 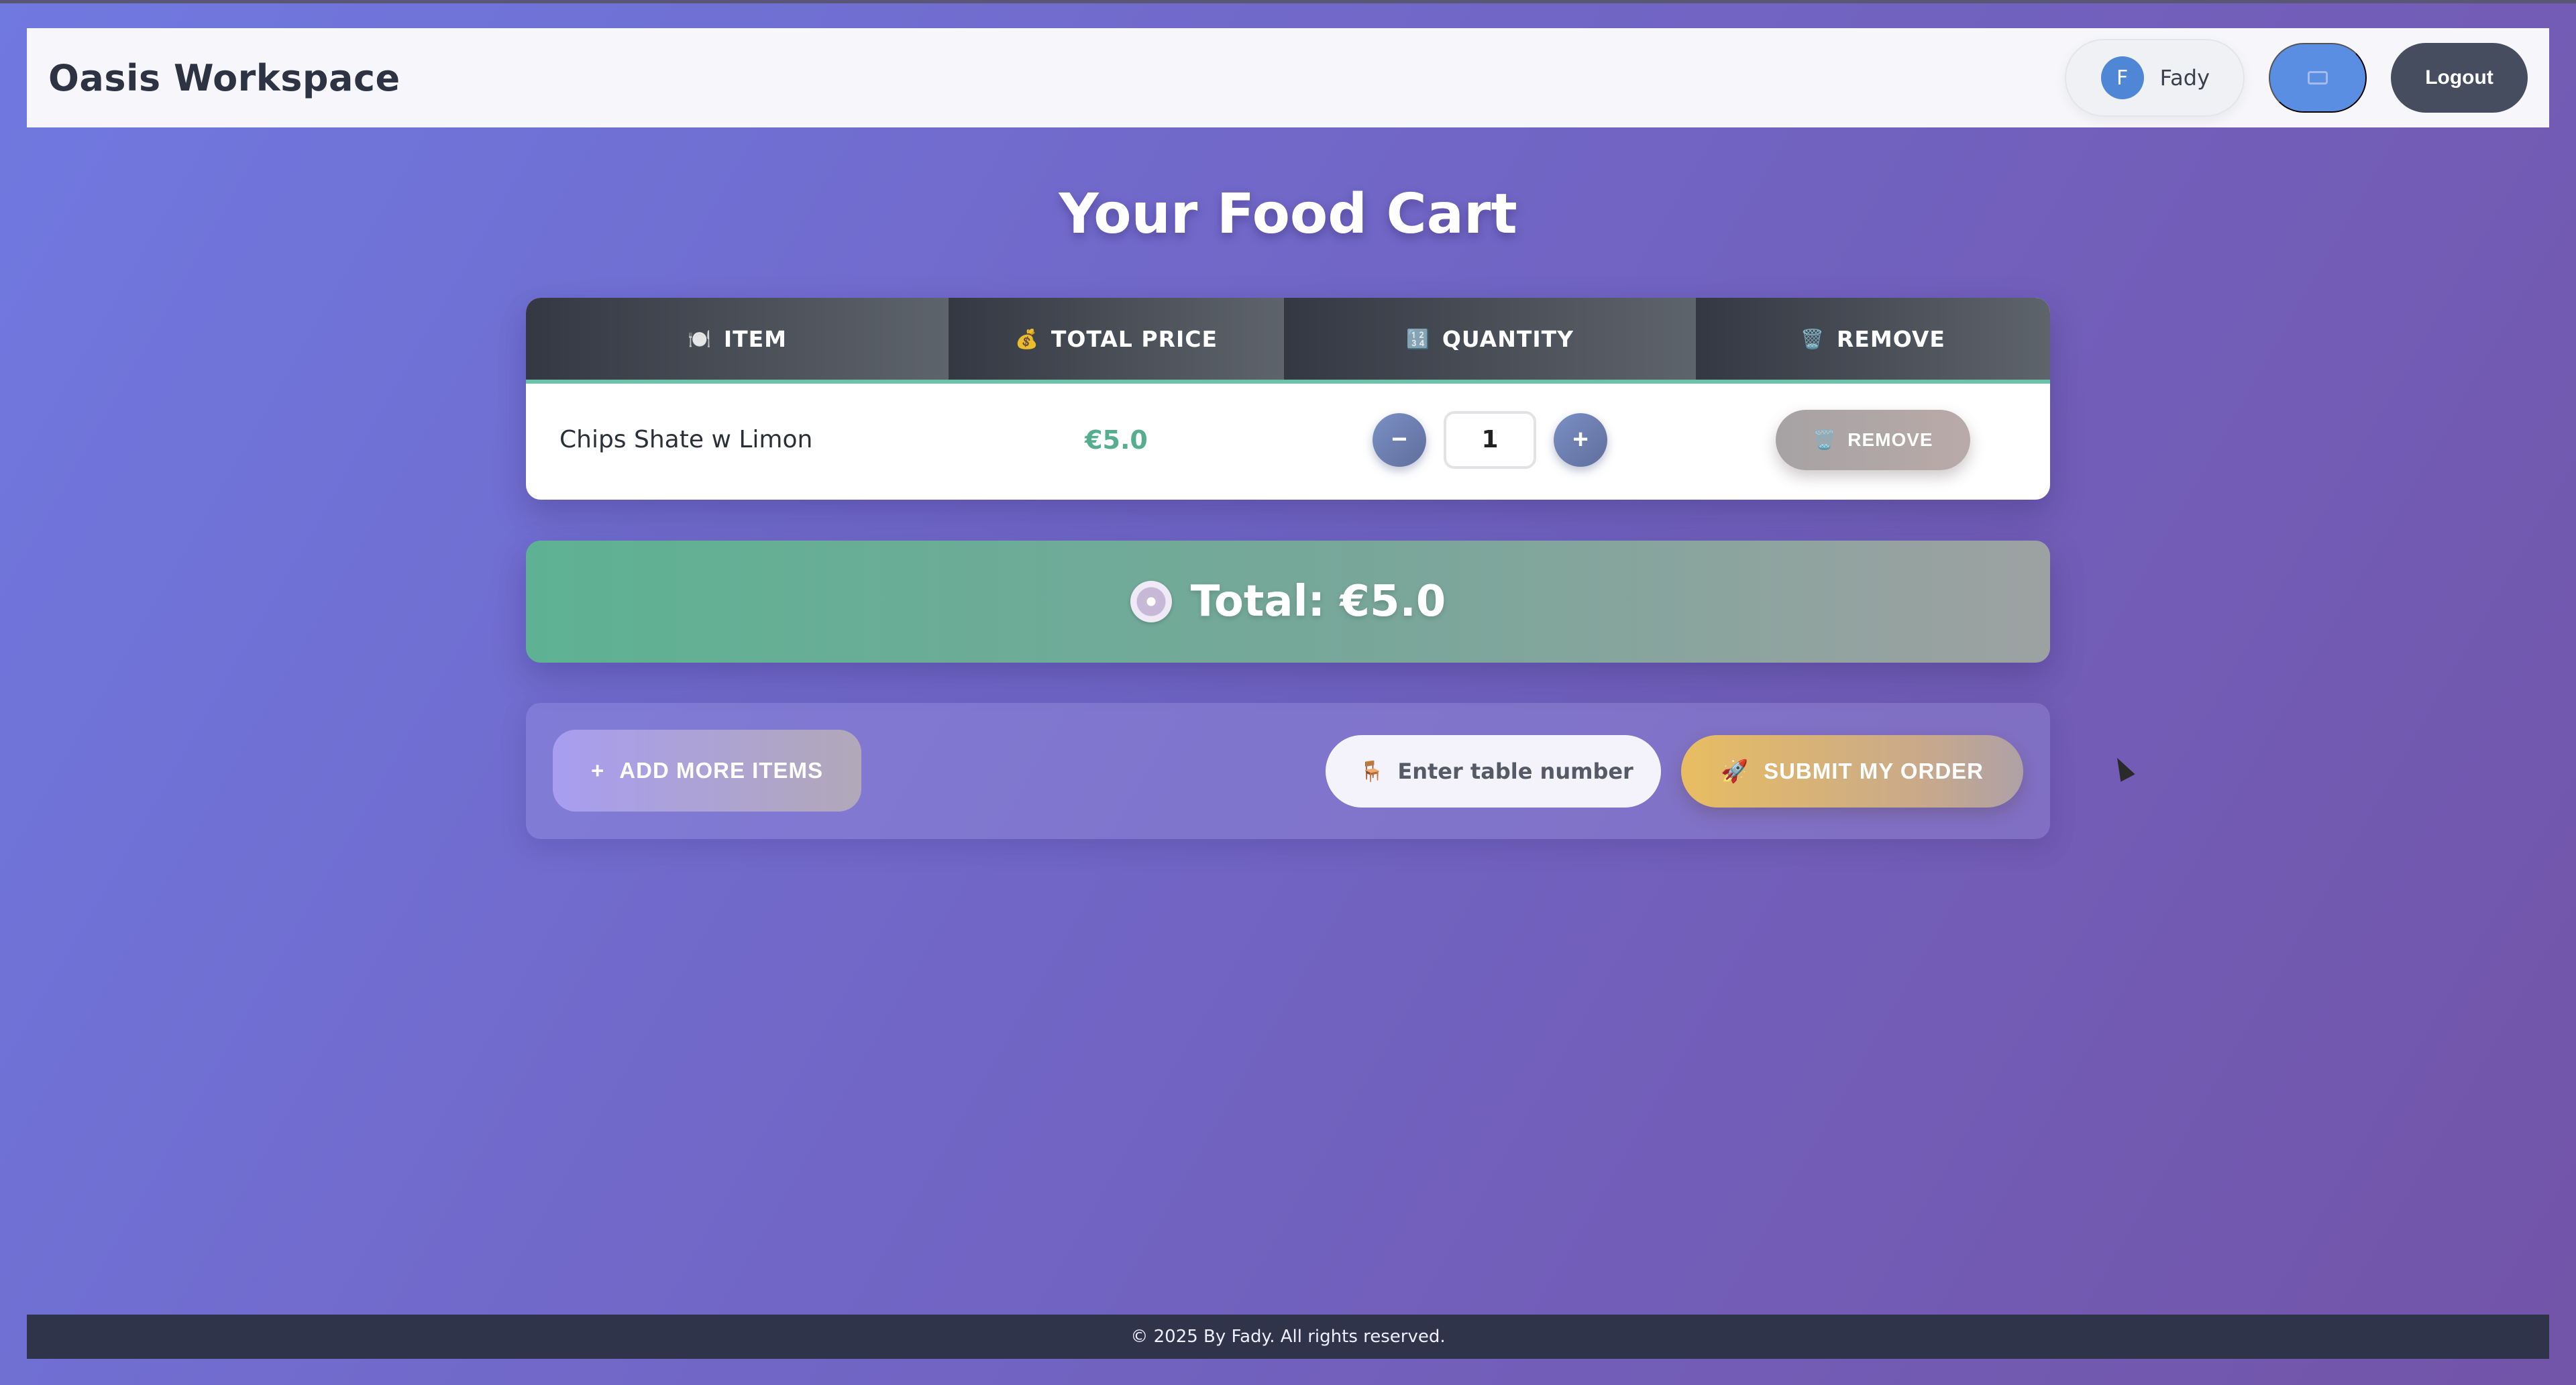 What do you see at coordinates (1288, 214) in the screenshot?
I see `page-title: Your Food Cart` at bounding box center [1288, 214].